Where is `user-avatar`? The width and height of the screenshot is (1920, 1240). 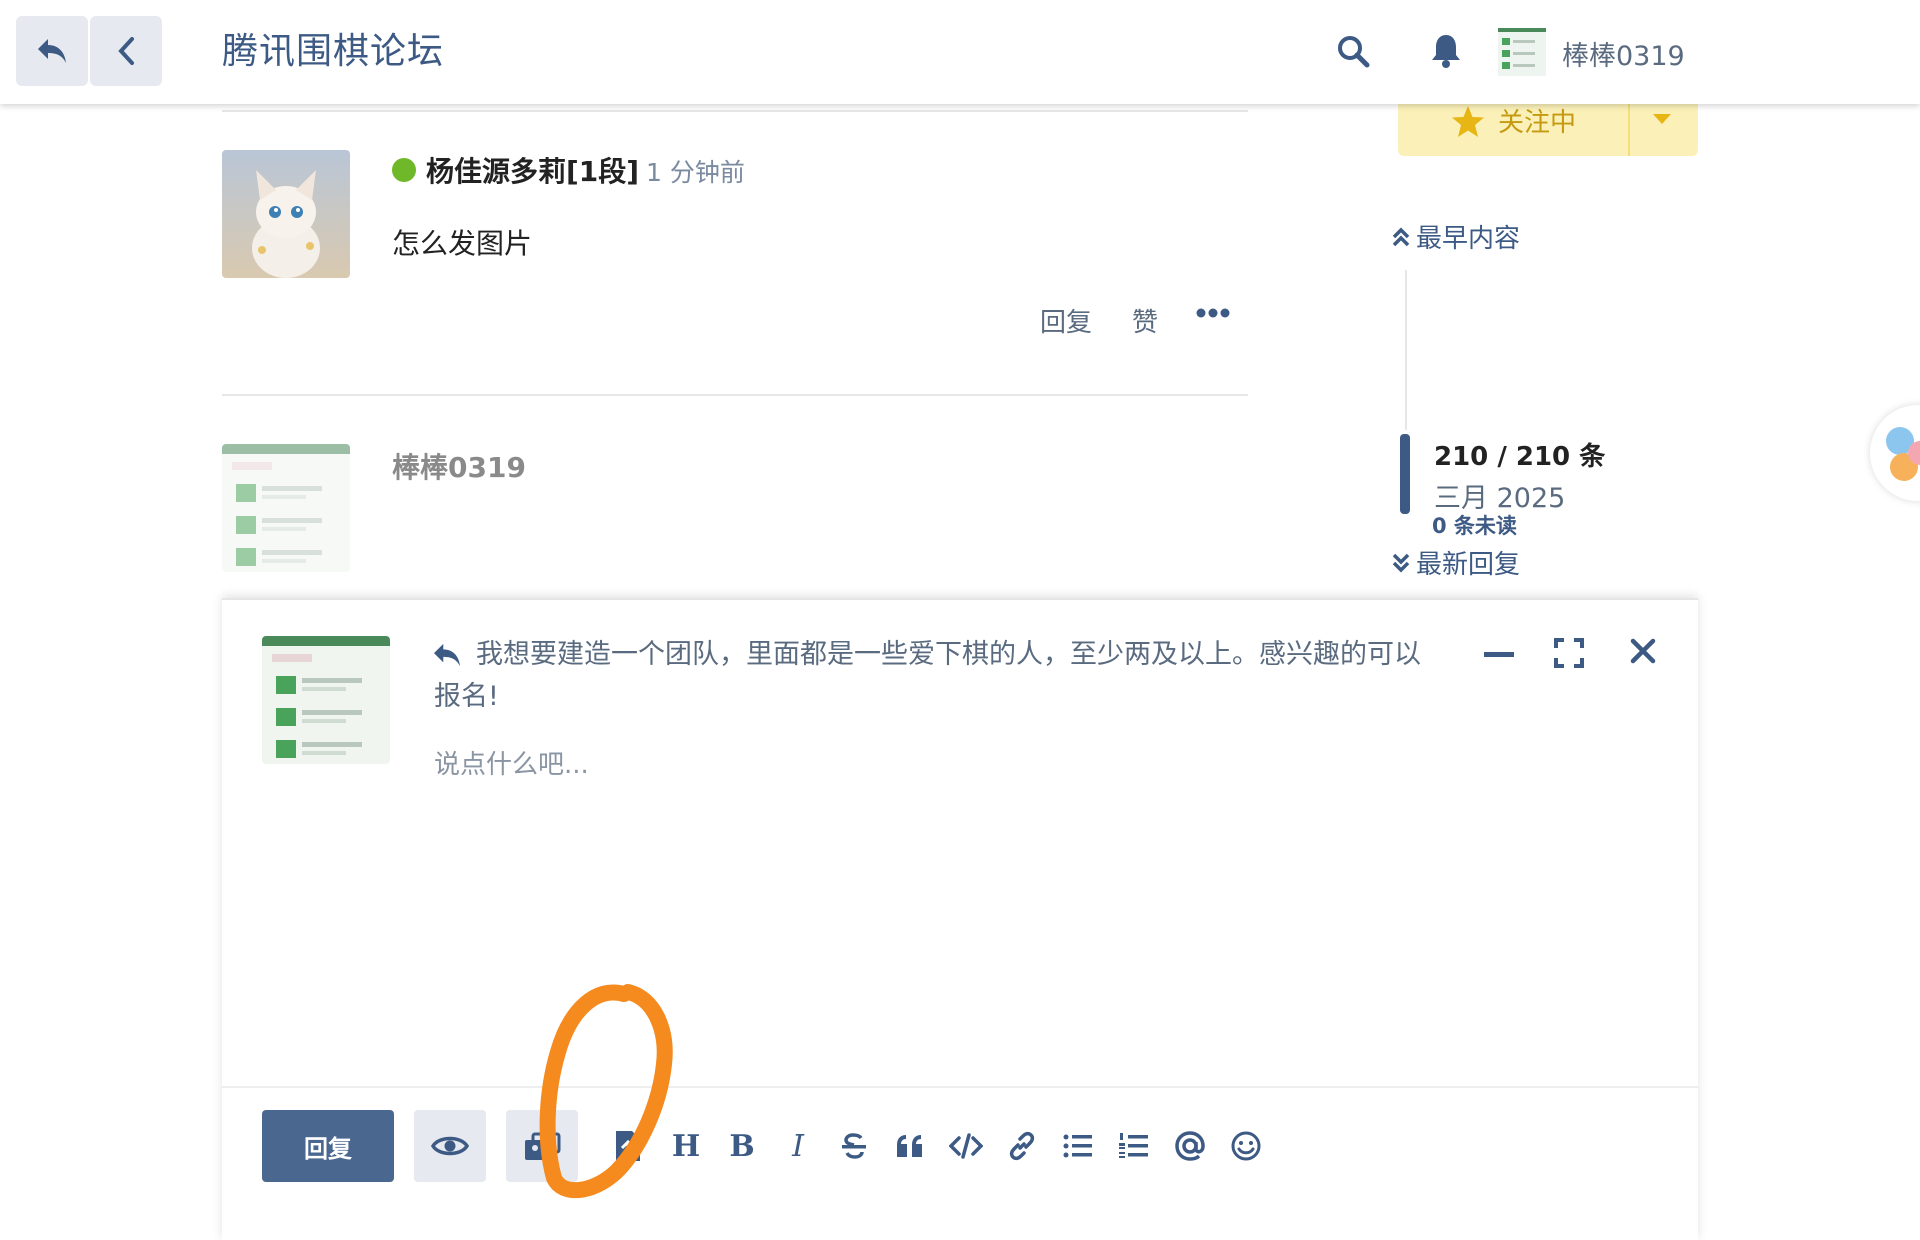
user-avatar is located at coordinates (1522, 52).